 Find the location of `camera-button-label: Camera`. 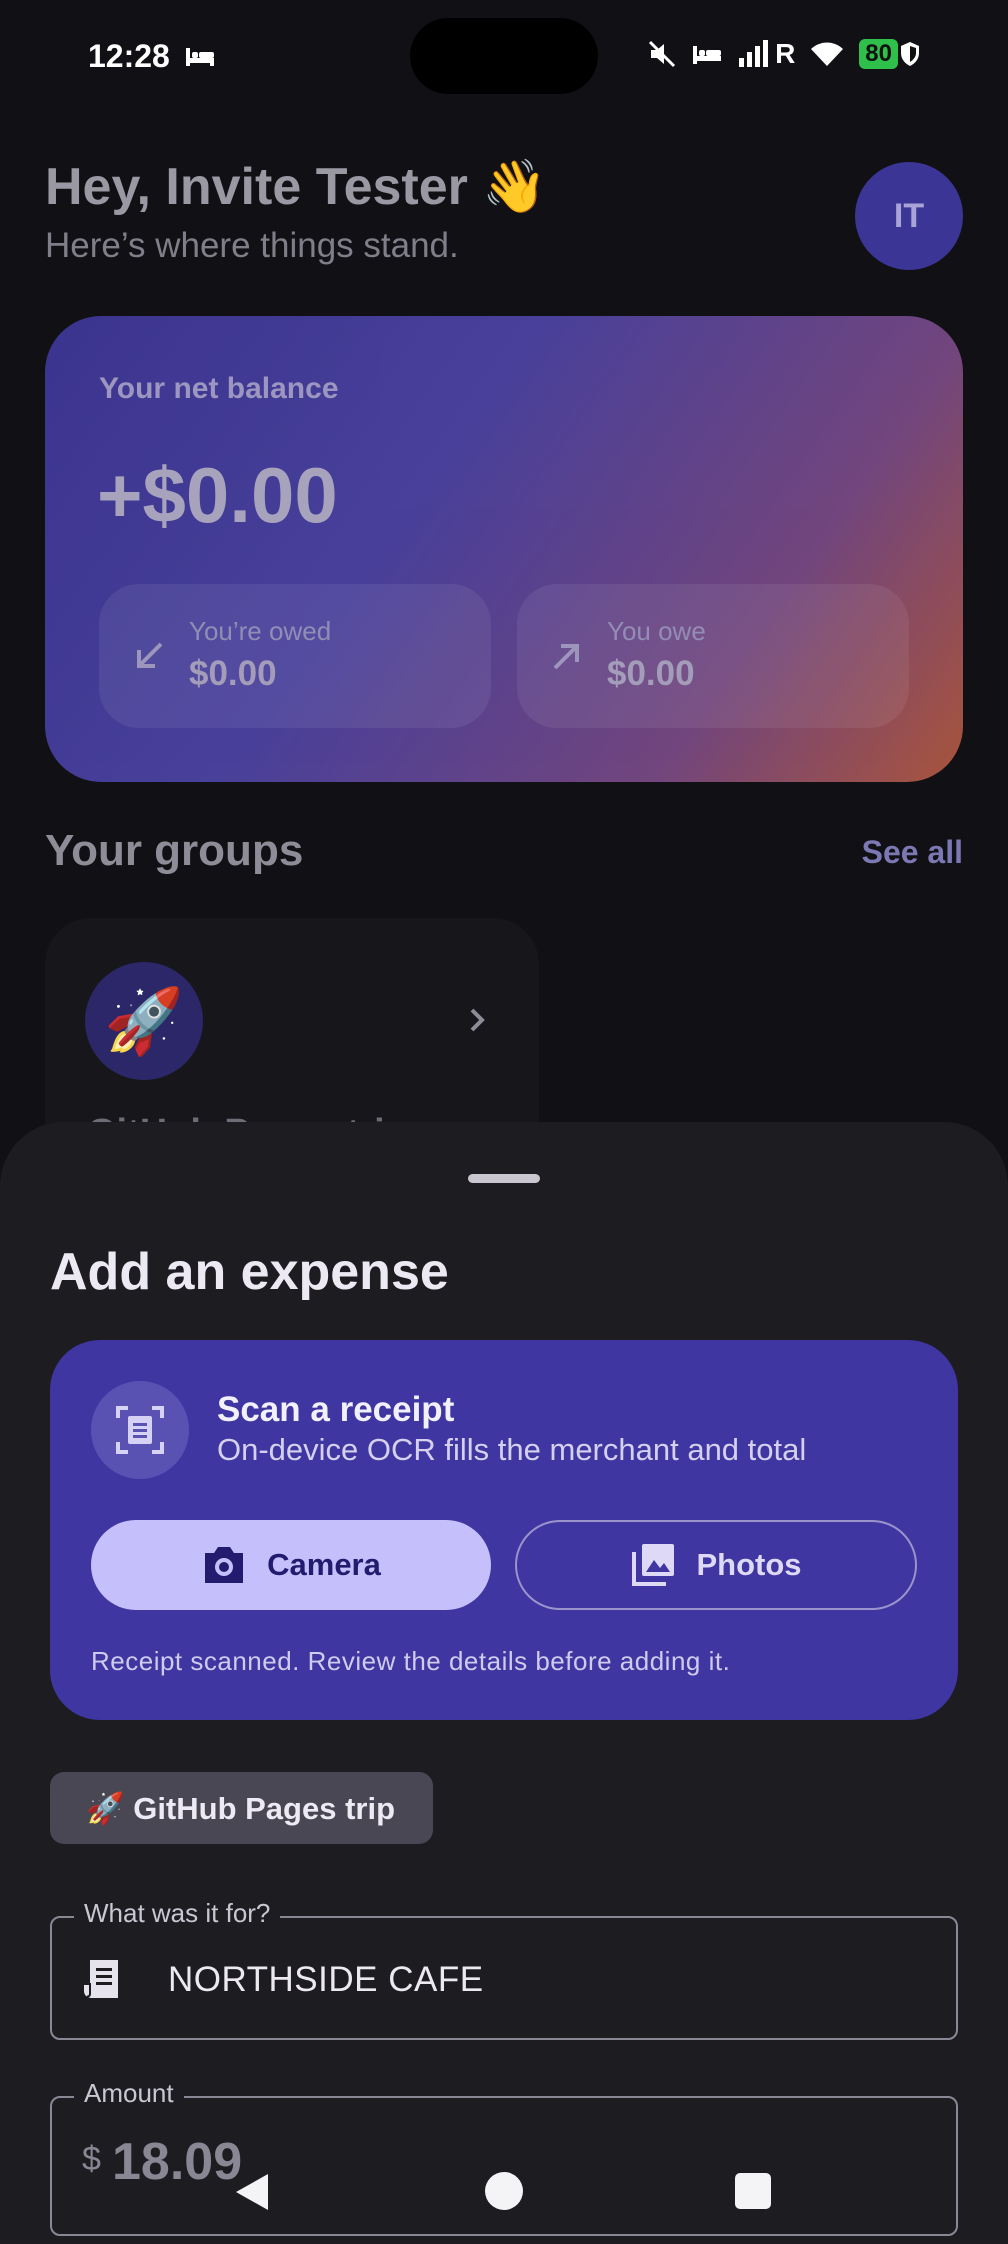

camera-button-label: Camera is located at coordinates (324, 1564).